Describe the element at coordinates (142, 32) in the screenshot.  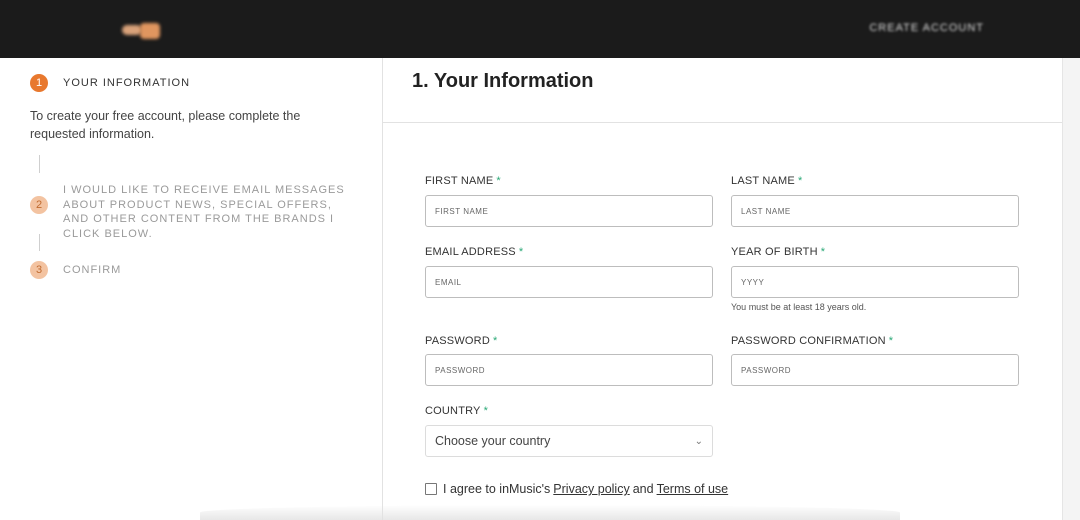
I see `brand-logo-icon` at that location.